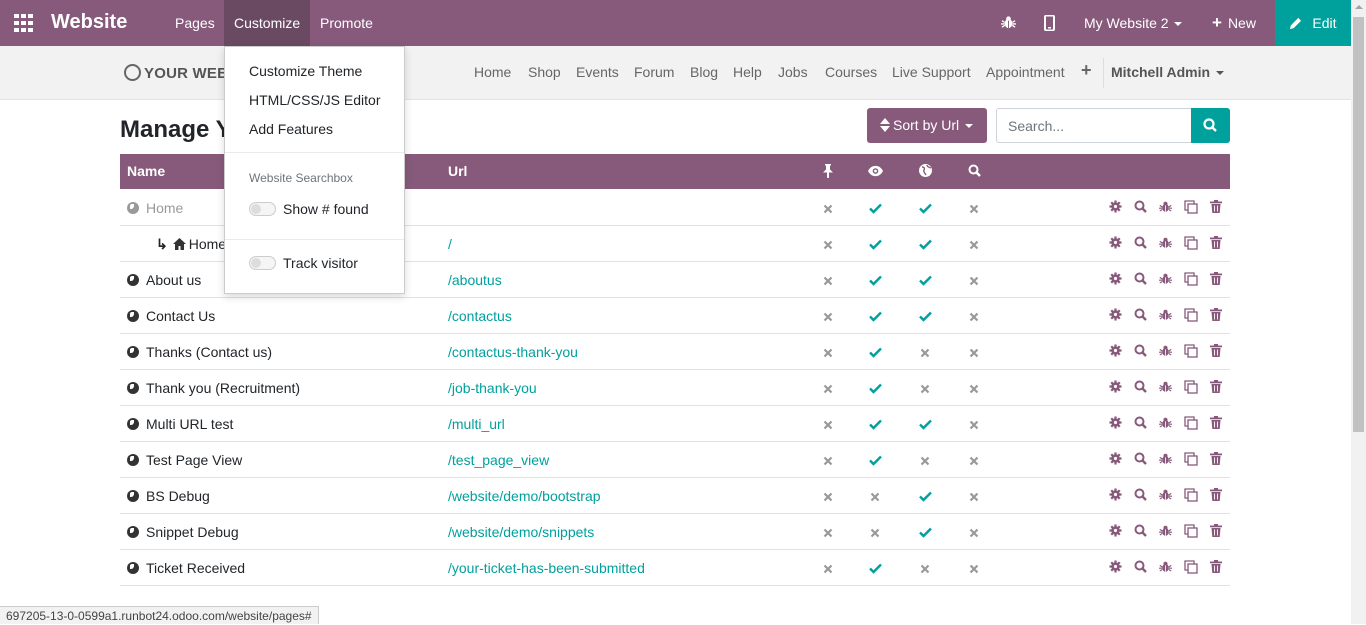  Describe the element at coordinates (654, 72) in the screenshot. I see `site-nav-forum: Forum` at that location.